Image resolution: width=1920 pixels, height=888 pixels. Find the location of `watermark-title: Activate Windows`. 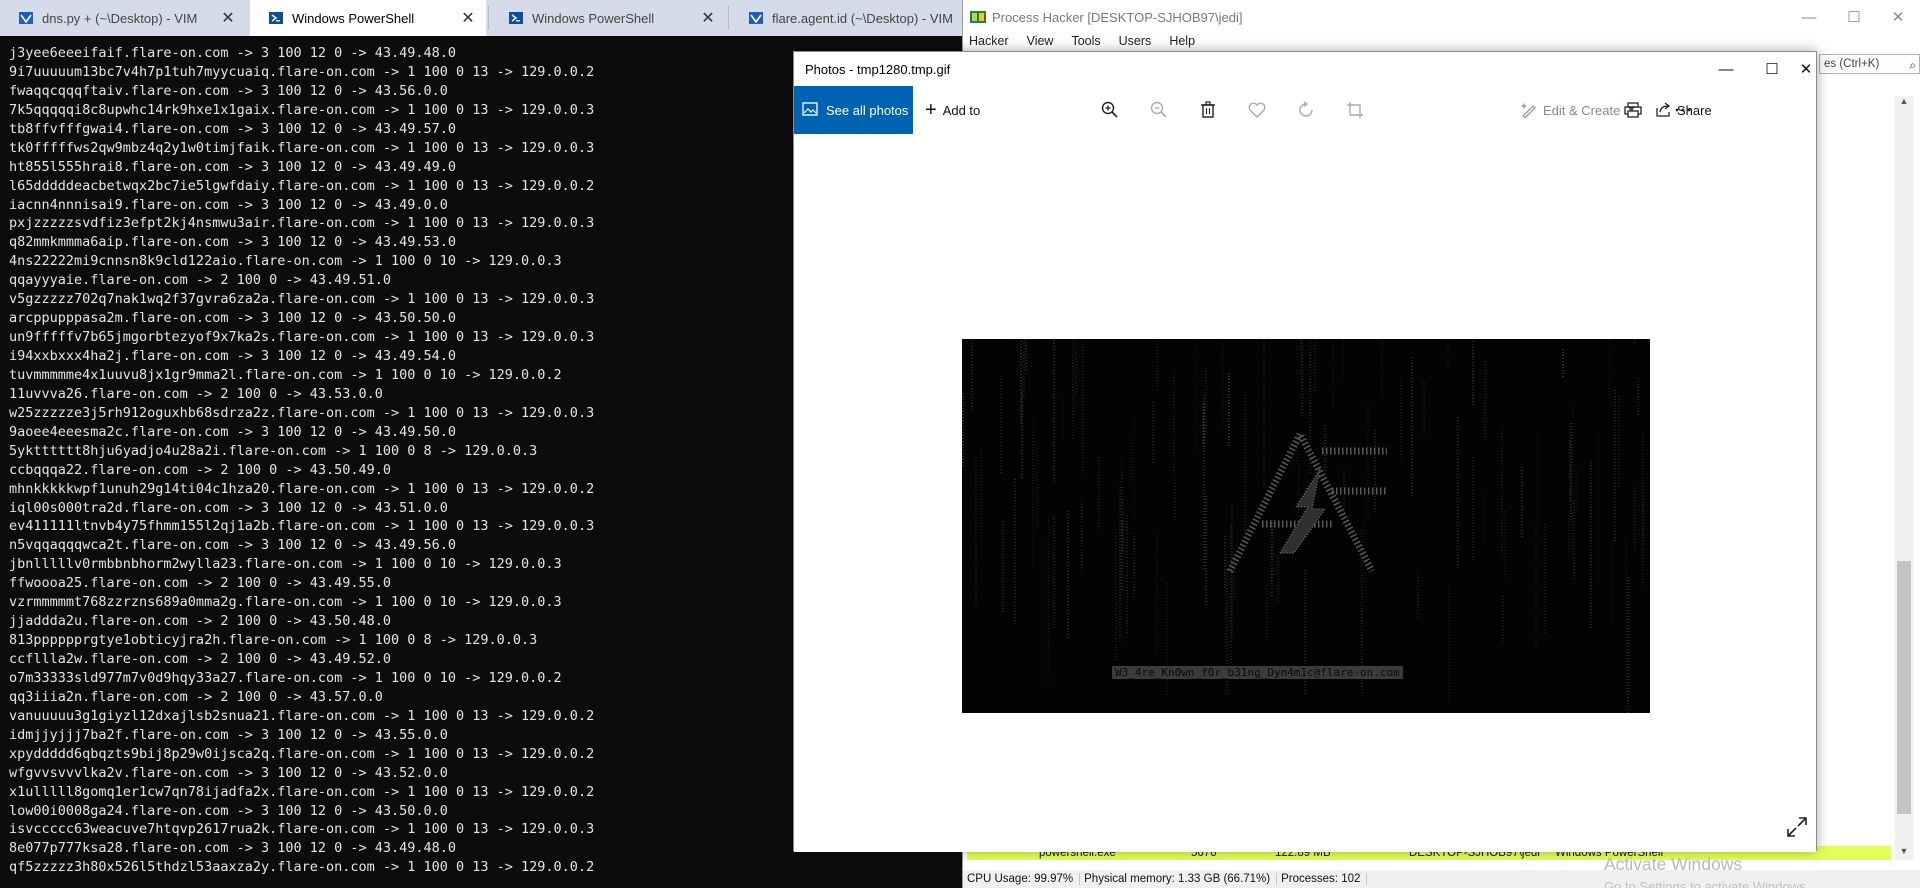

watermark-title: Activate Windows is located at coordinates (1673, 864).